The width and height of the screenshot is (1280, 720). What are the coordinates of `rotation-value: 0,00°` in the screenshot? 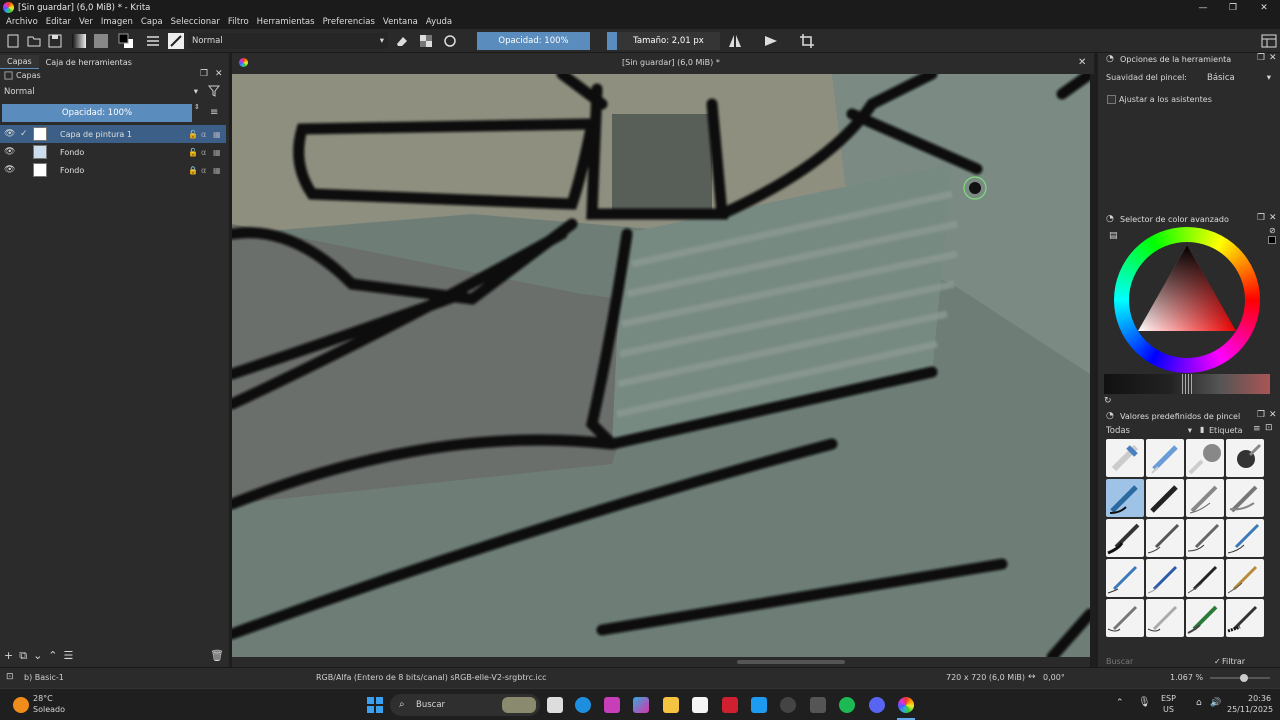 It's located at (1054, 677).